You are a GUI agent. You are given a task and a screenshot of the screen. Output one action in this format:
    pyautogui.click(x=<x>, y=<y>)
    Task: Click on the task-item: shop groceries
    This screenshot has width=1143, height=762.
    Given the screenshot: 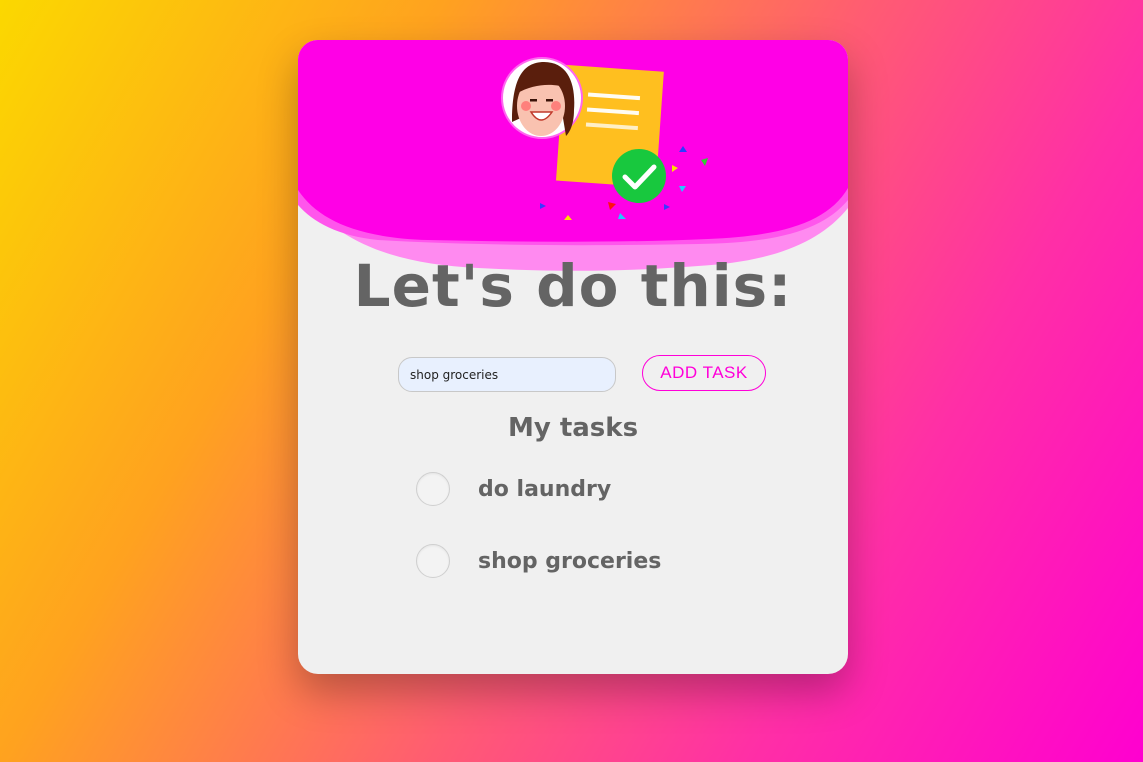 What is the action you would take?
    pyautogui.click(x=538, y=561)
    